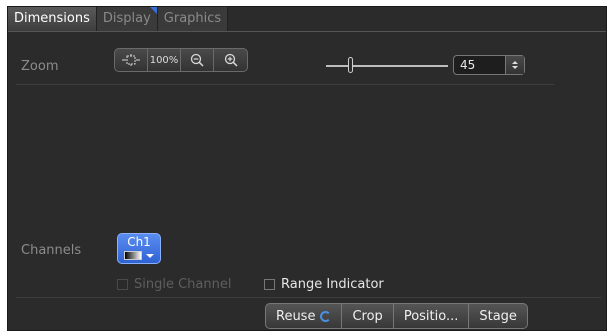 This screenshot has width=610, height=331. What do you see at coordinates (326, 316) in the screenshot?
I see `reuse-icon` at bounding box center [326, 316].